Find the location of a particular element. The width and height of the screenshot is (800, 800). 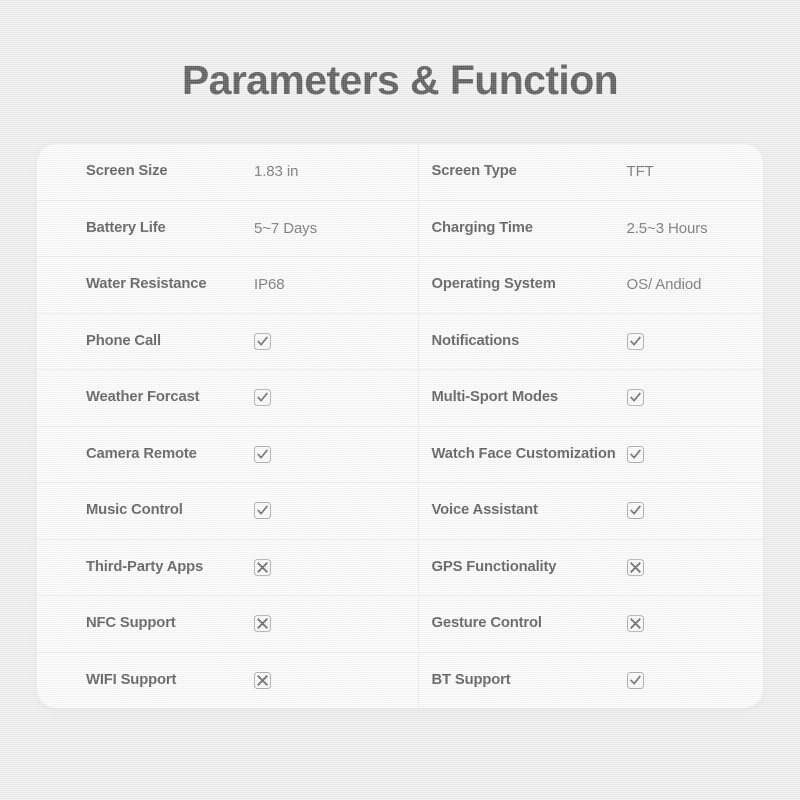

spec-cell: Screen Type TFT is located at coordinates (591, 172).